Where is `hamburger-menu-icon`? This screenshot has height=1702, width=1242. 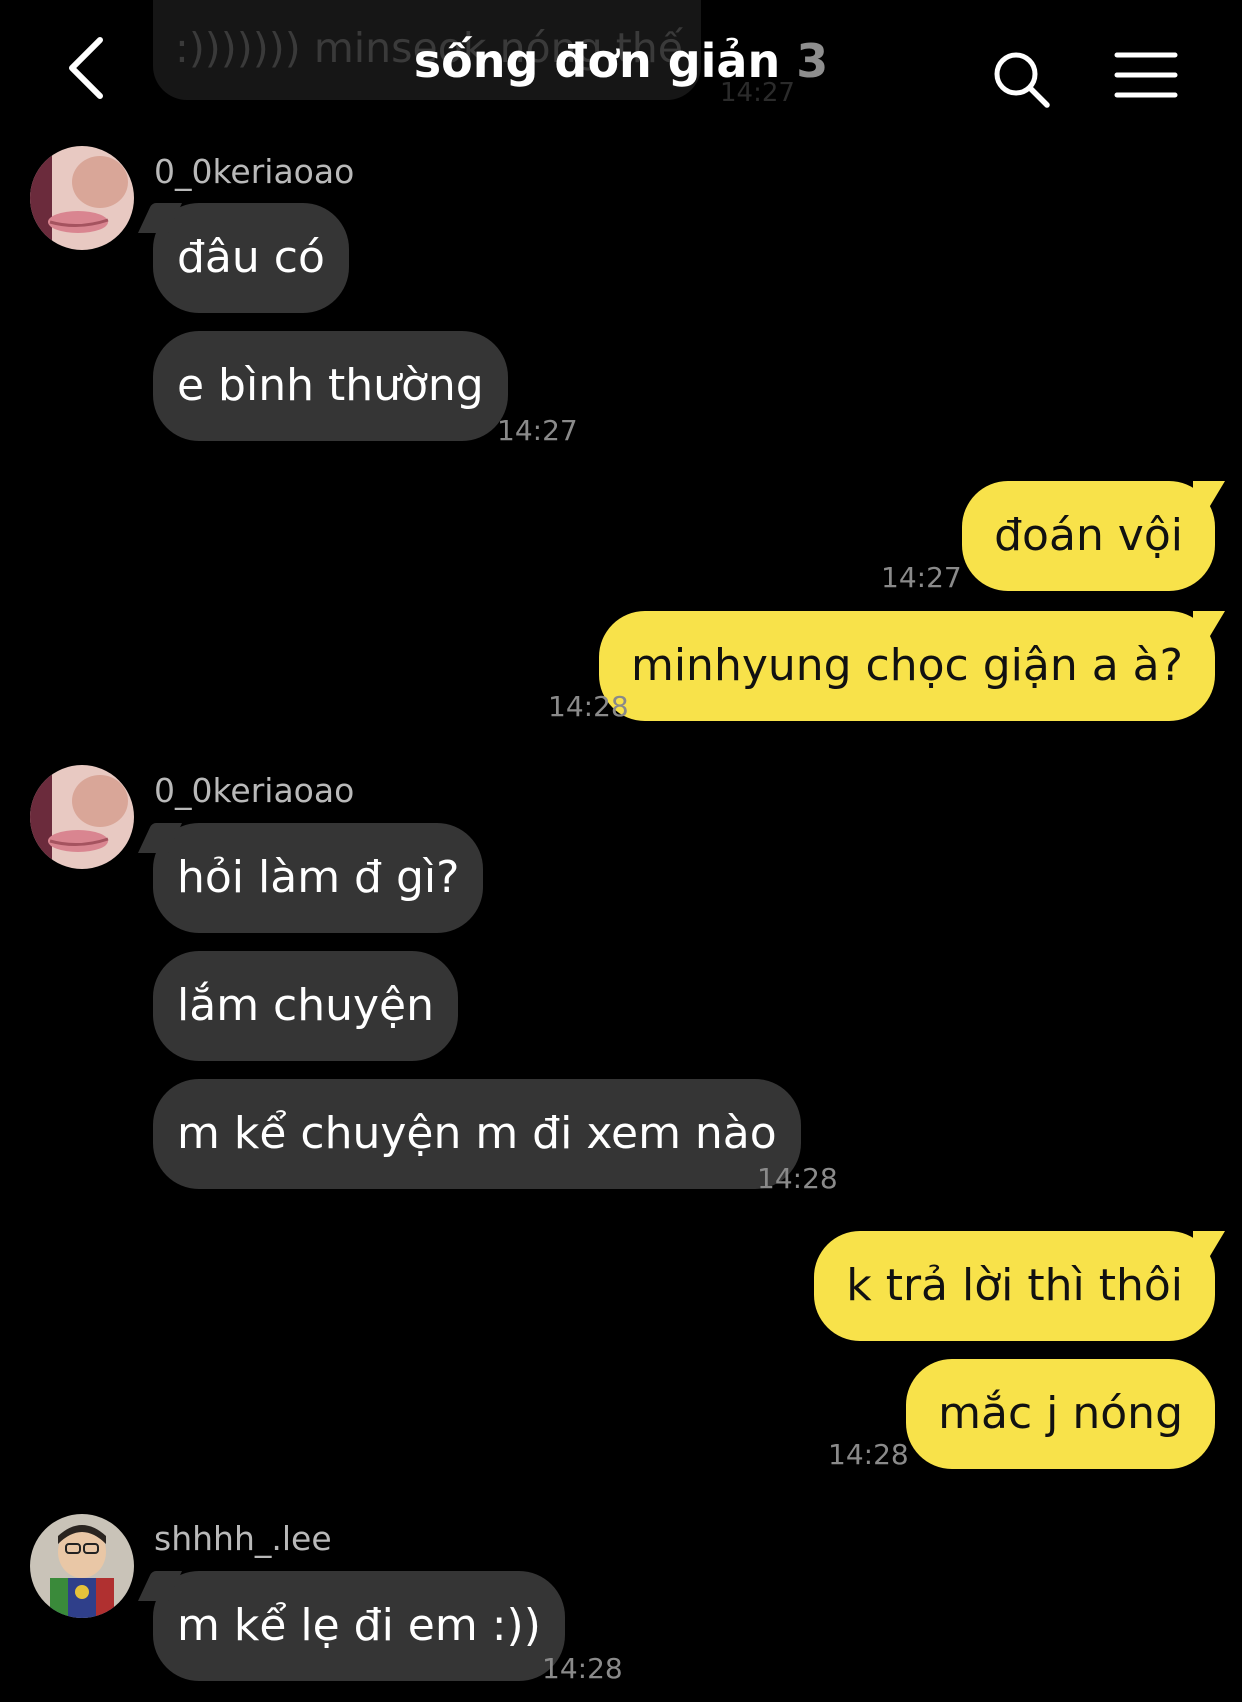
hamburger-menu-icon is located at coordinates (1146, 75).